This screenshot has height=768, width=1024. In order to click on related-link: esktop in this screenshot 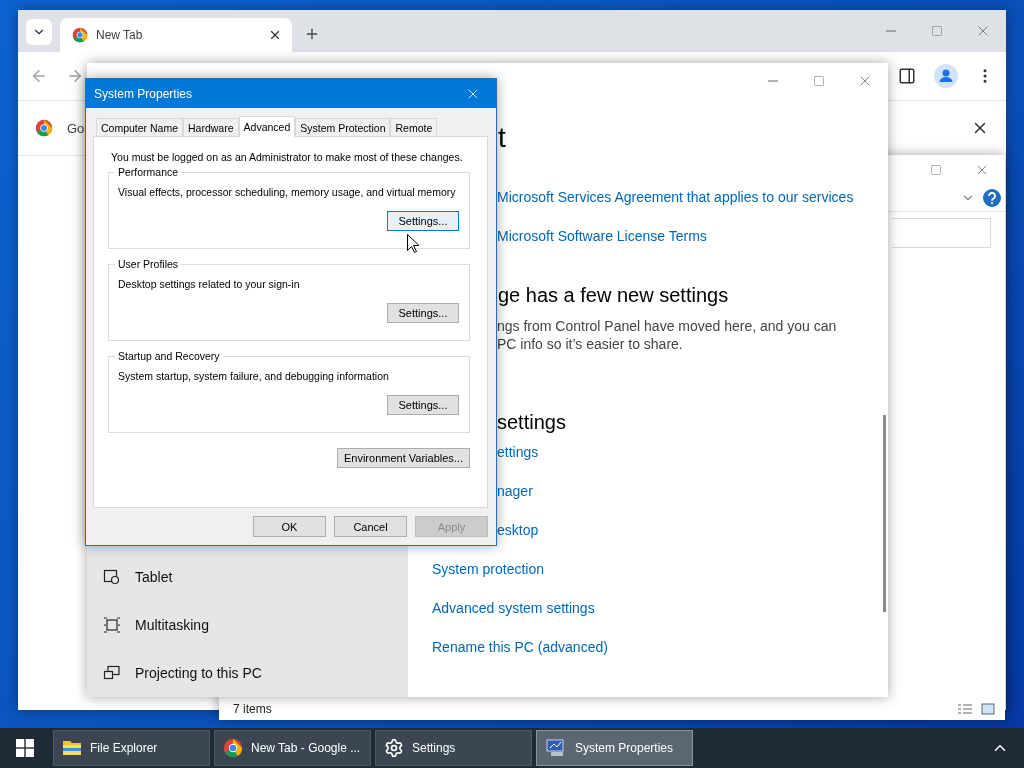, I will do `click(518, 530)`.